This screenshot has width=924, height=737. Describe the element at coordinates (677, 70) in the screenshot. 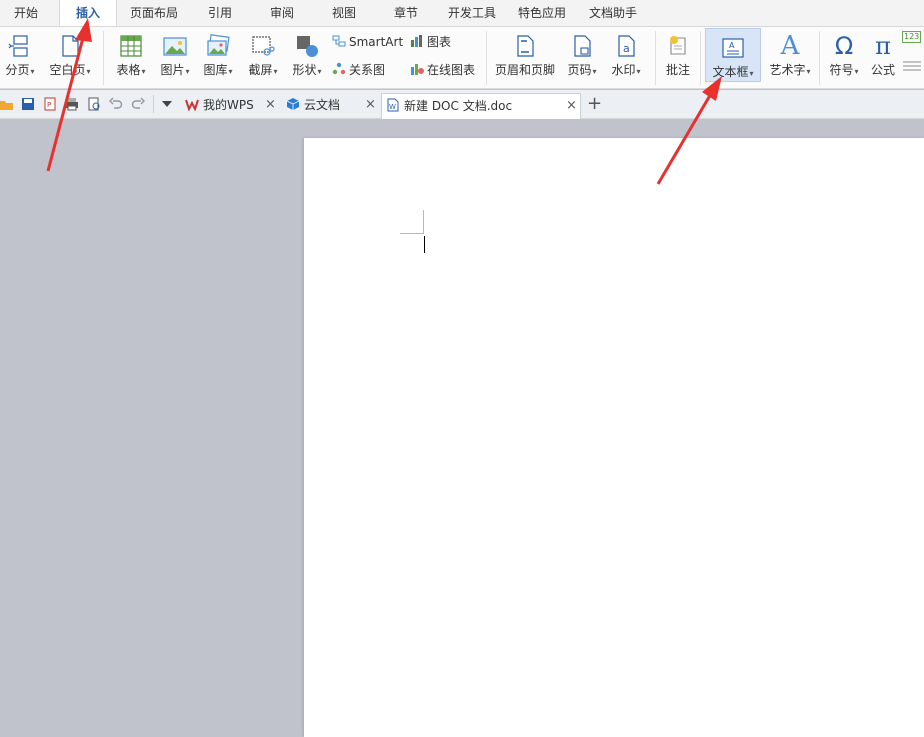

I see `comment-label: 批注` at that location.